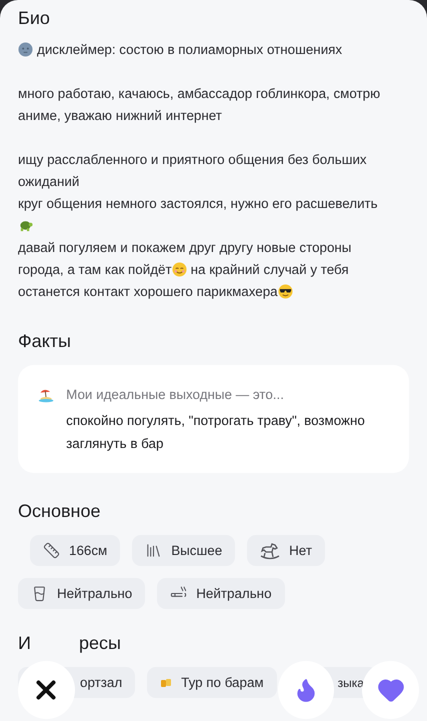  Describe the element at coordinates (285, 291) in the screenshot. I see `sunglasses-face-icon` at that location.